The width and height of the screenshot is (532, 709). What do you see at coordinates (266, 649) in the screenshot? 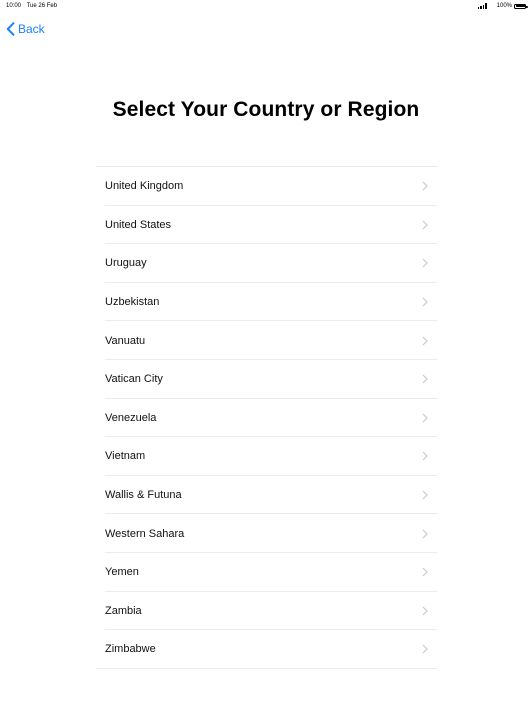
I see `list-item: Zimbabwe` at bounding box center [266, 649].